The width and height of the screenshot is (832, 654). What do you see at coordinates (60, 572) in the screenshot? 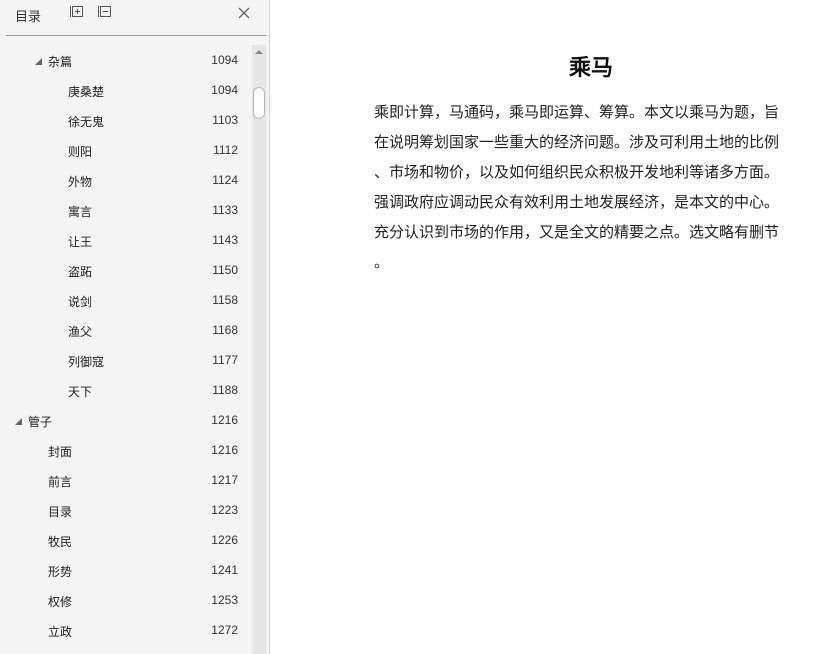
I see `toc-item-label: 形势` at bounding box center [60, 572].